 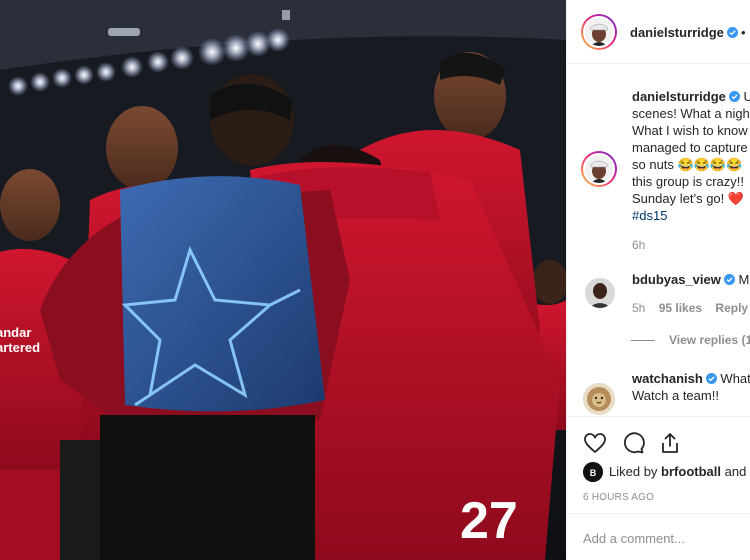 What do you see at coordinates (595, 443) in the screenshot?
I see `heart-icon` at bounding box center [595, 443].